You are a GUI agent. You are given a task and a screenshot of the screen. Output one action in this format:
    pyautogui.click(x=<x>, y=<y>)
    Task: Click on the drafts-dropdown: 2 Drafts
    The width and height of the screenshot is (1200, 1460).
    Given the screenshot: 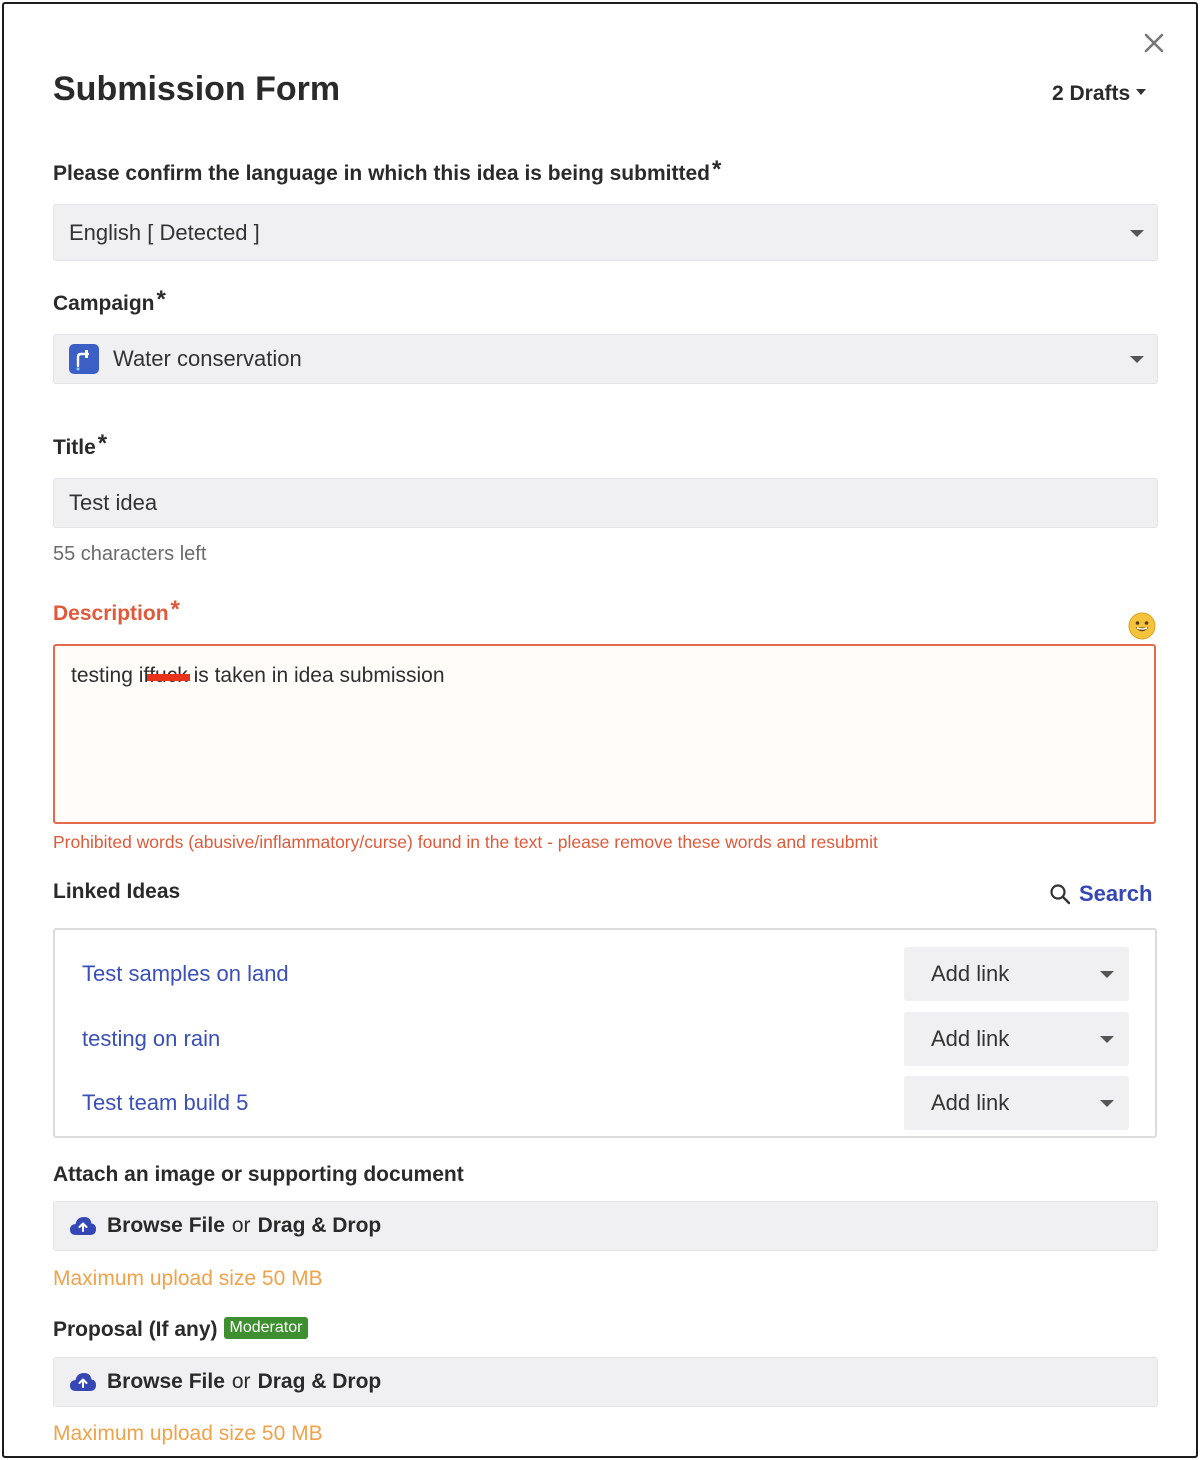 What is the action you would take?
    pyautogui.click(x=1099, y=94)
    